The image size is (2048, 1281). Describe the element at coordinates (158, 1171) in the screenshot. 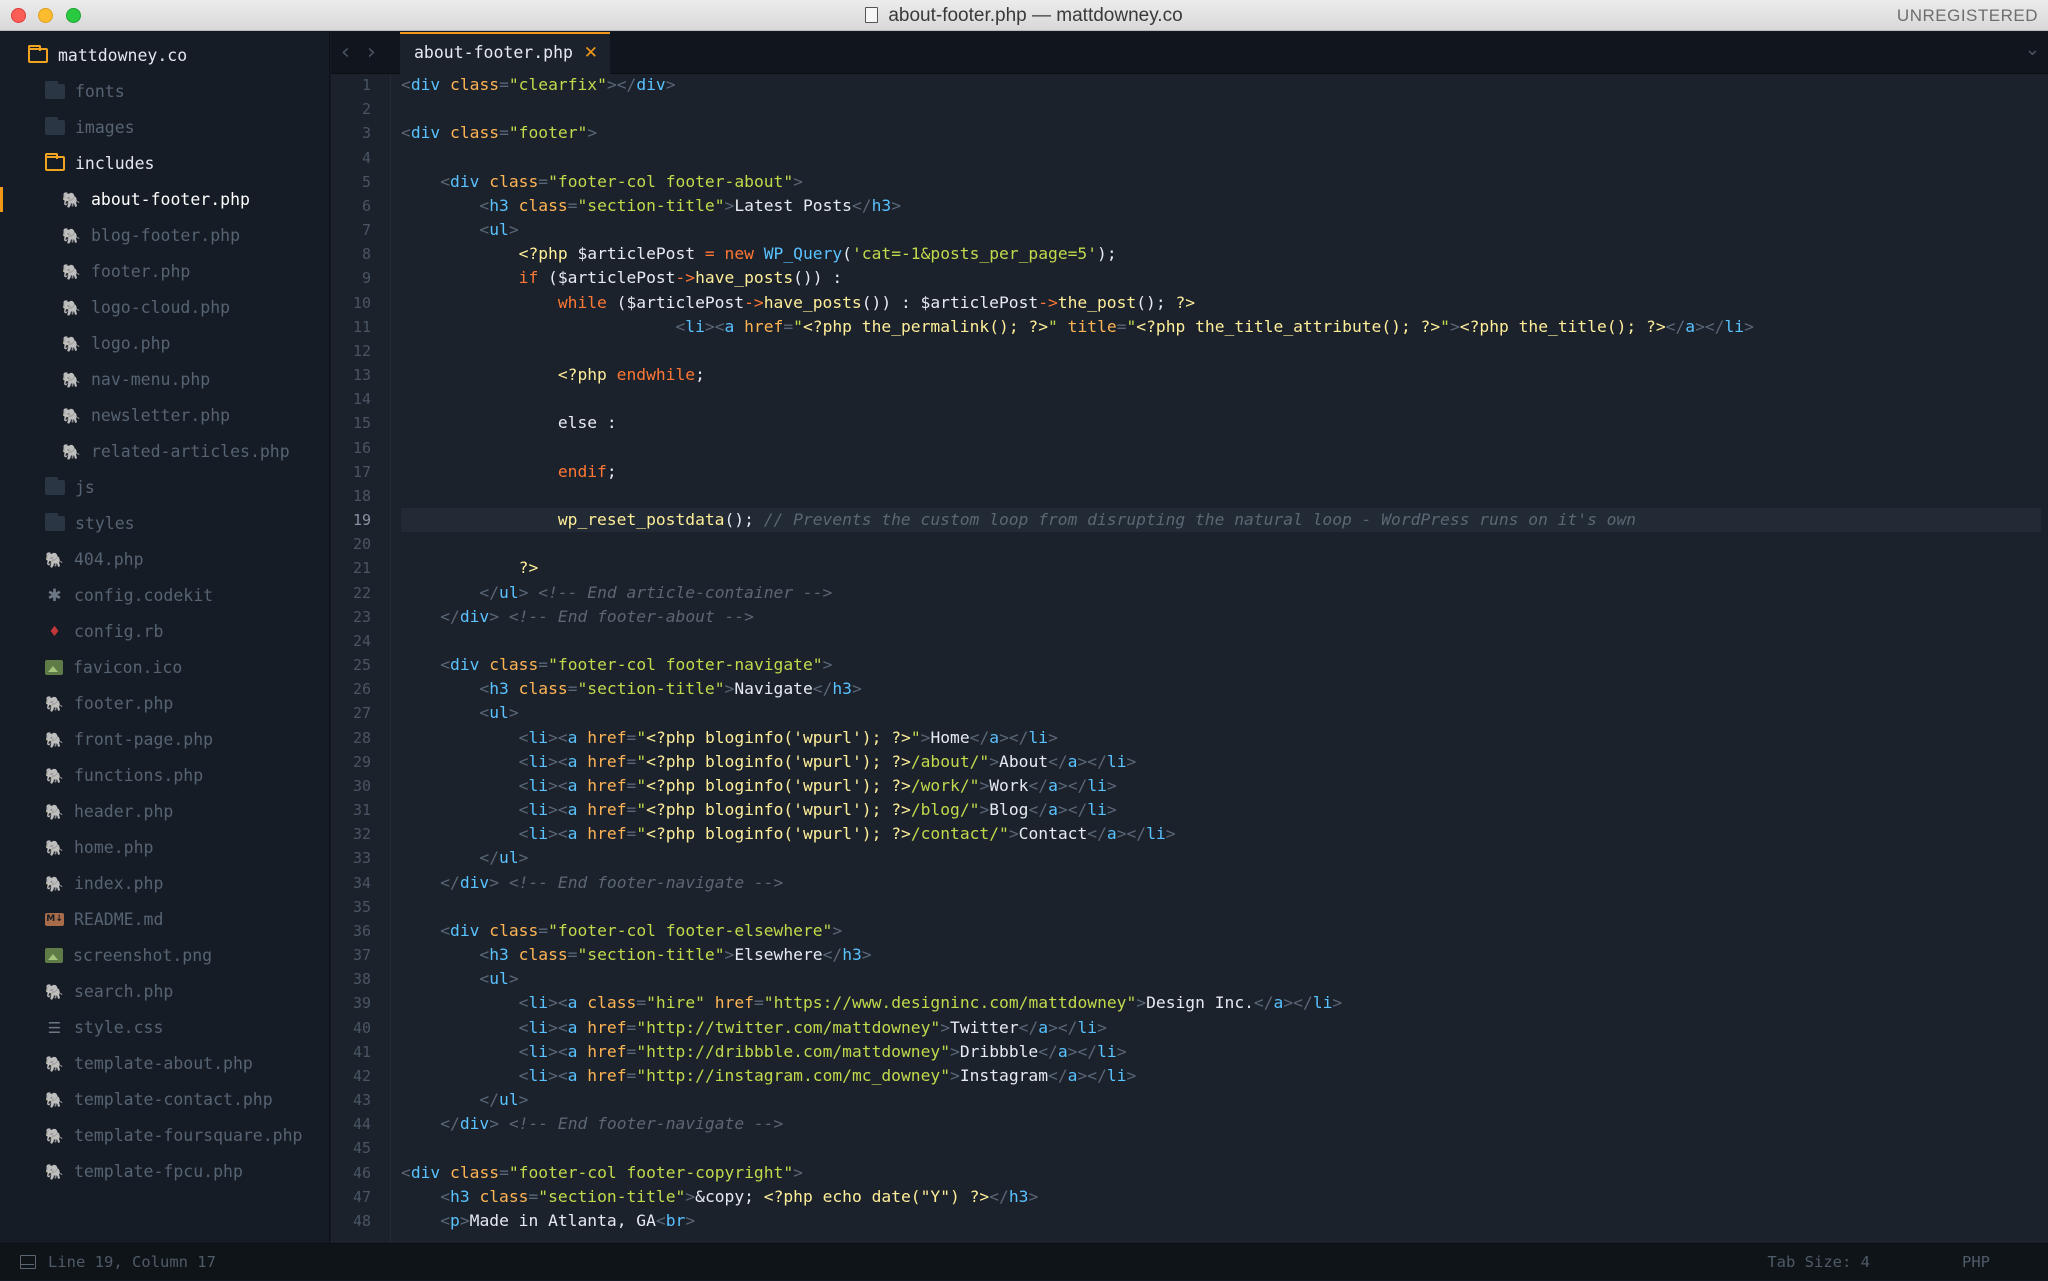

I see `sidebar-item-label: template-fpcu.php` at that location.